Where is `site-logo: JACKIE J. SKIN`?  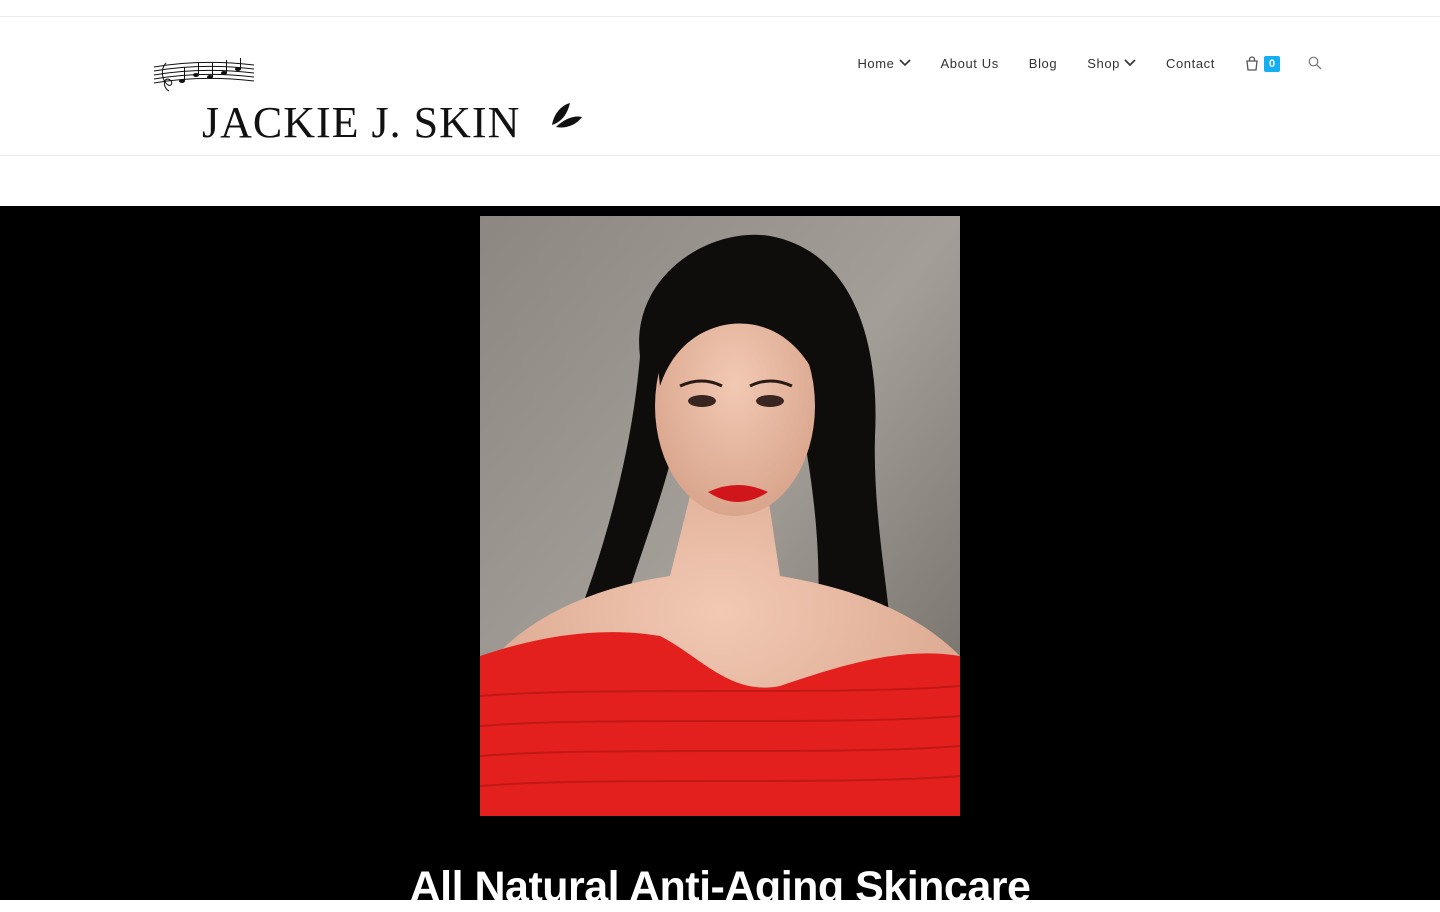
site-logo: JACKIE J. SKIN is located at coordinates (372, 104).